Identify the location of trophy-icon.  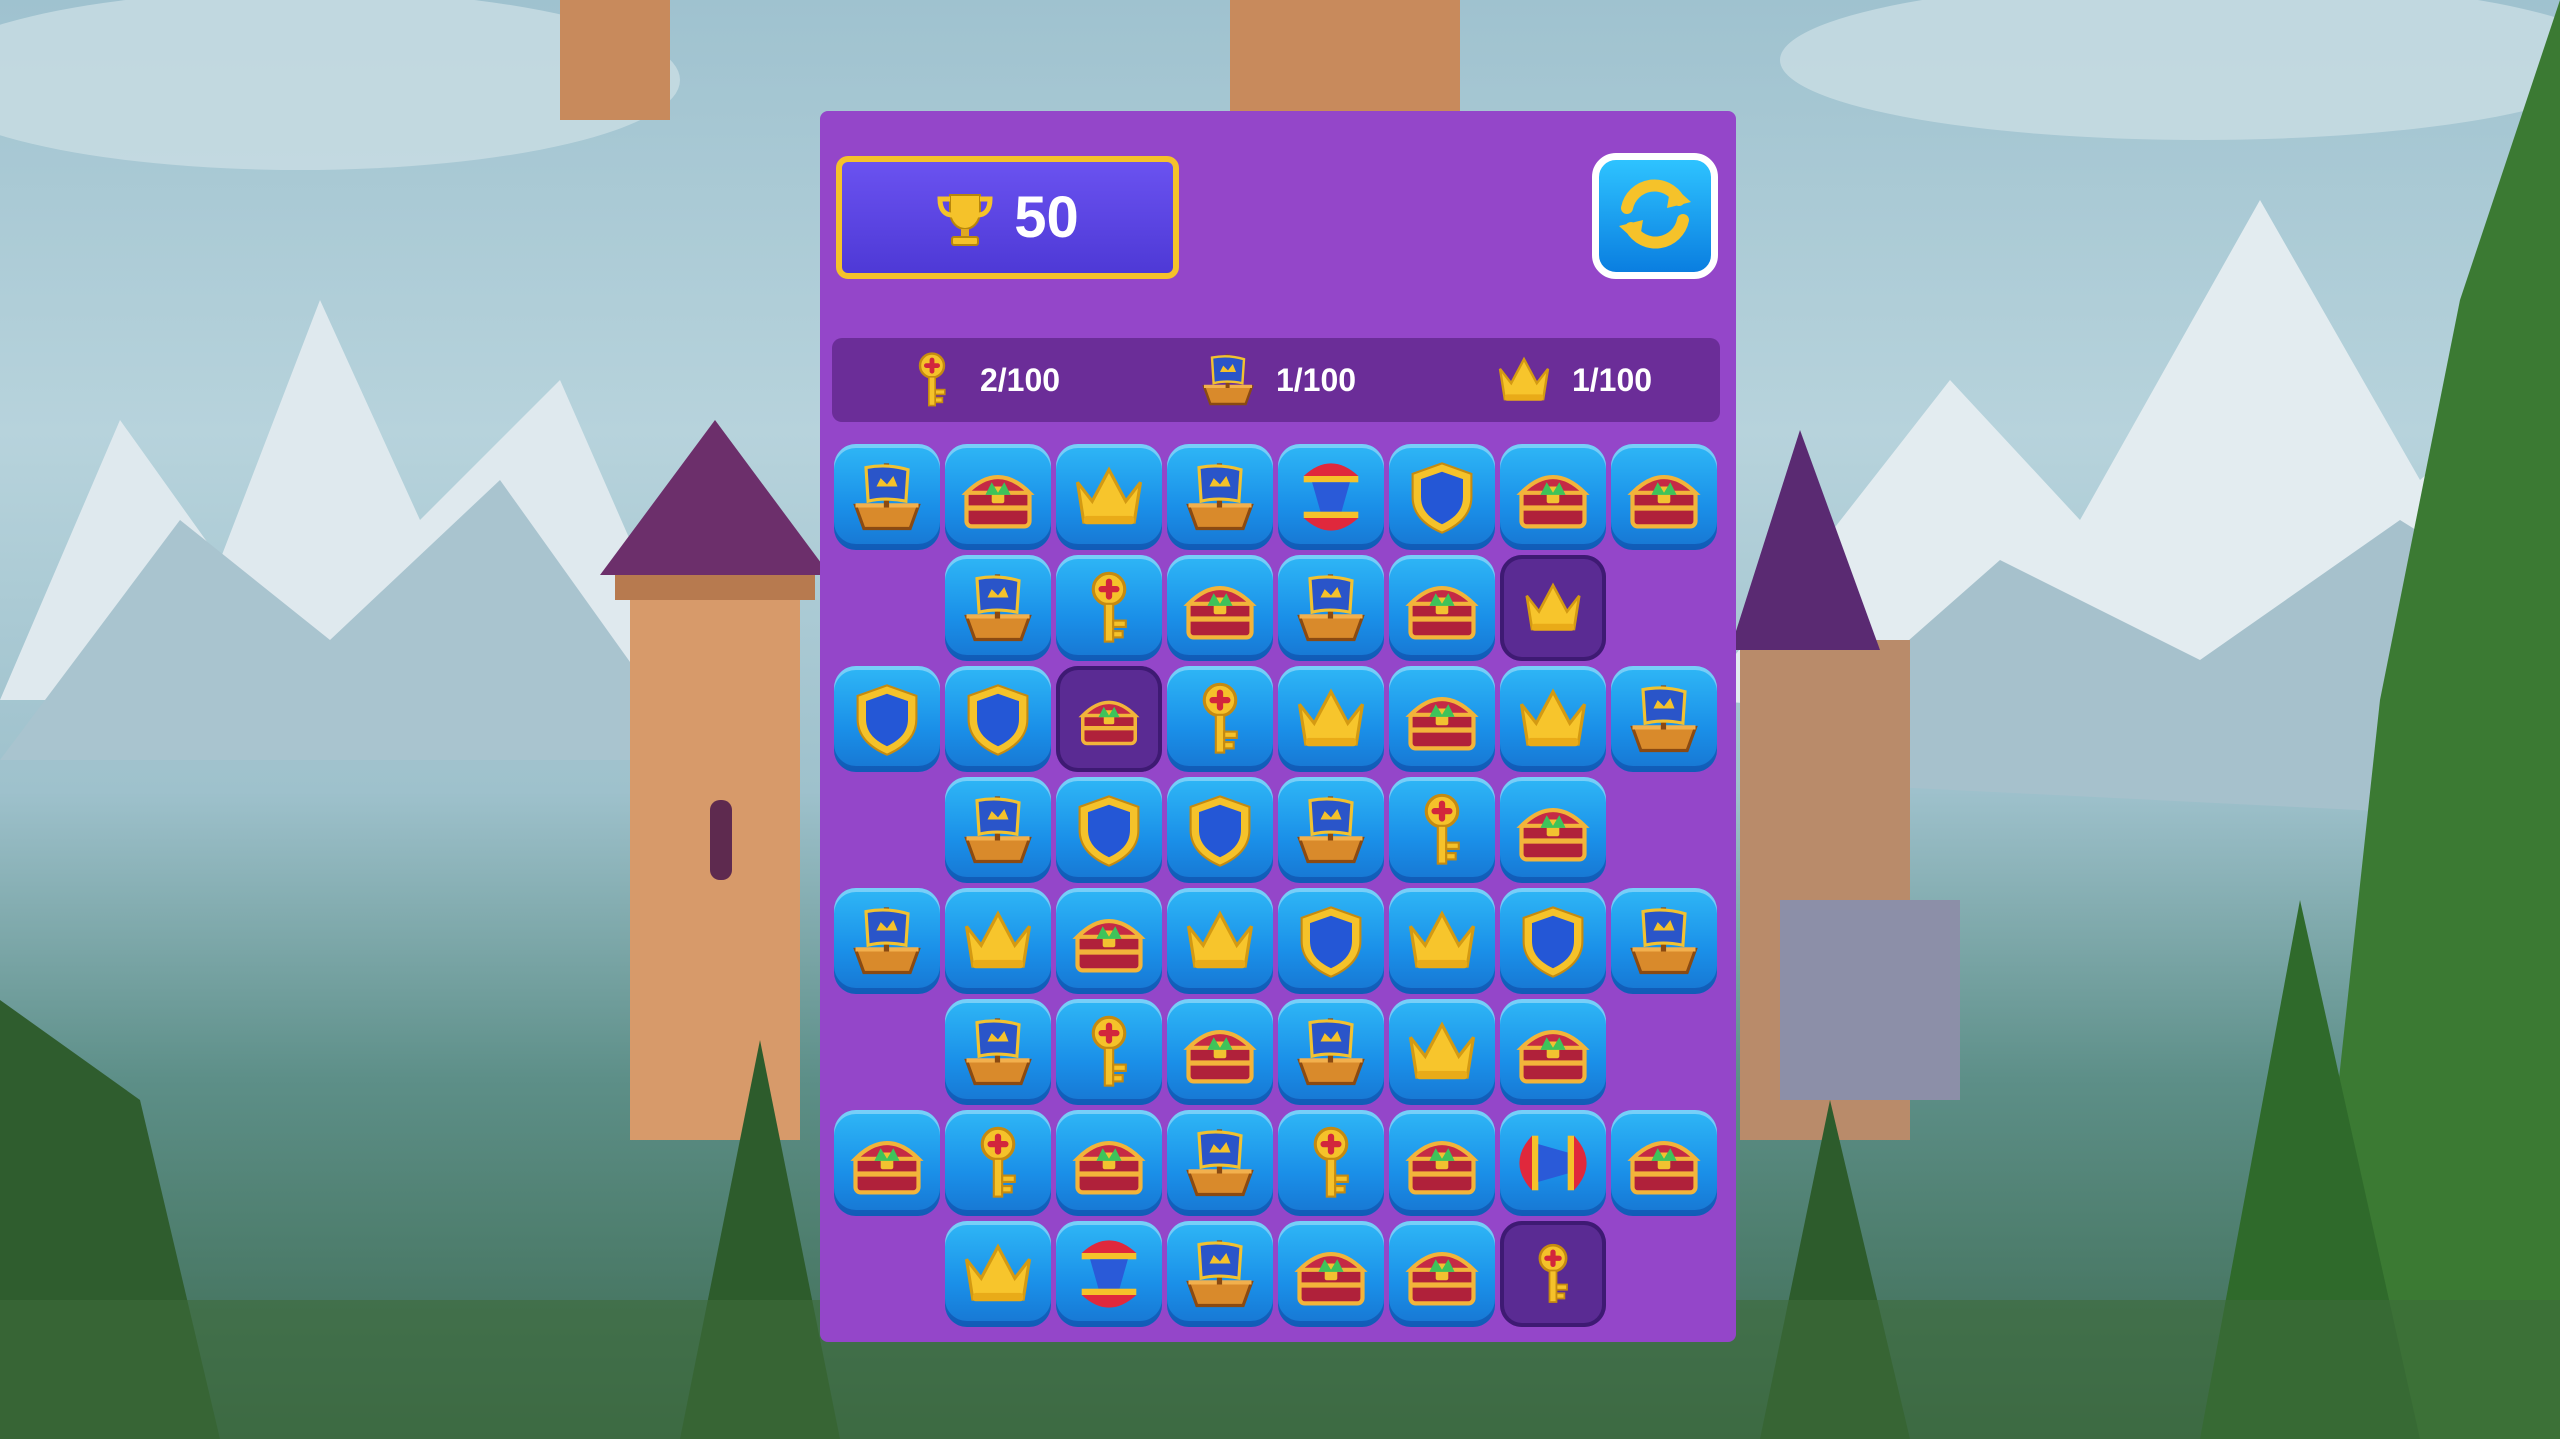
(965, 218).